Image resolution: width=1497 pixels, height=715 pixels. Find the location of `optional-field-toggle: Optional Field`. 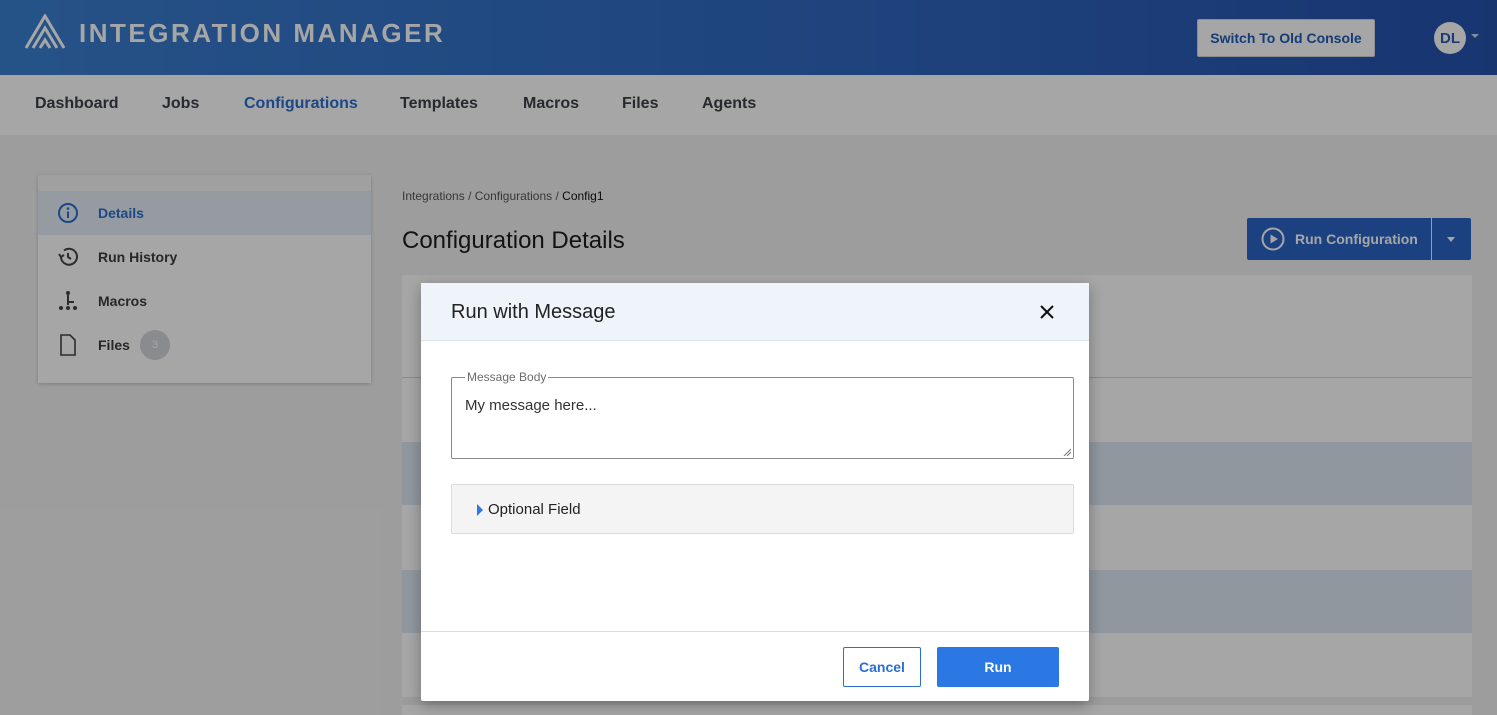

optional-field-toggle: Optional Field is located at coordinates (762, 509).